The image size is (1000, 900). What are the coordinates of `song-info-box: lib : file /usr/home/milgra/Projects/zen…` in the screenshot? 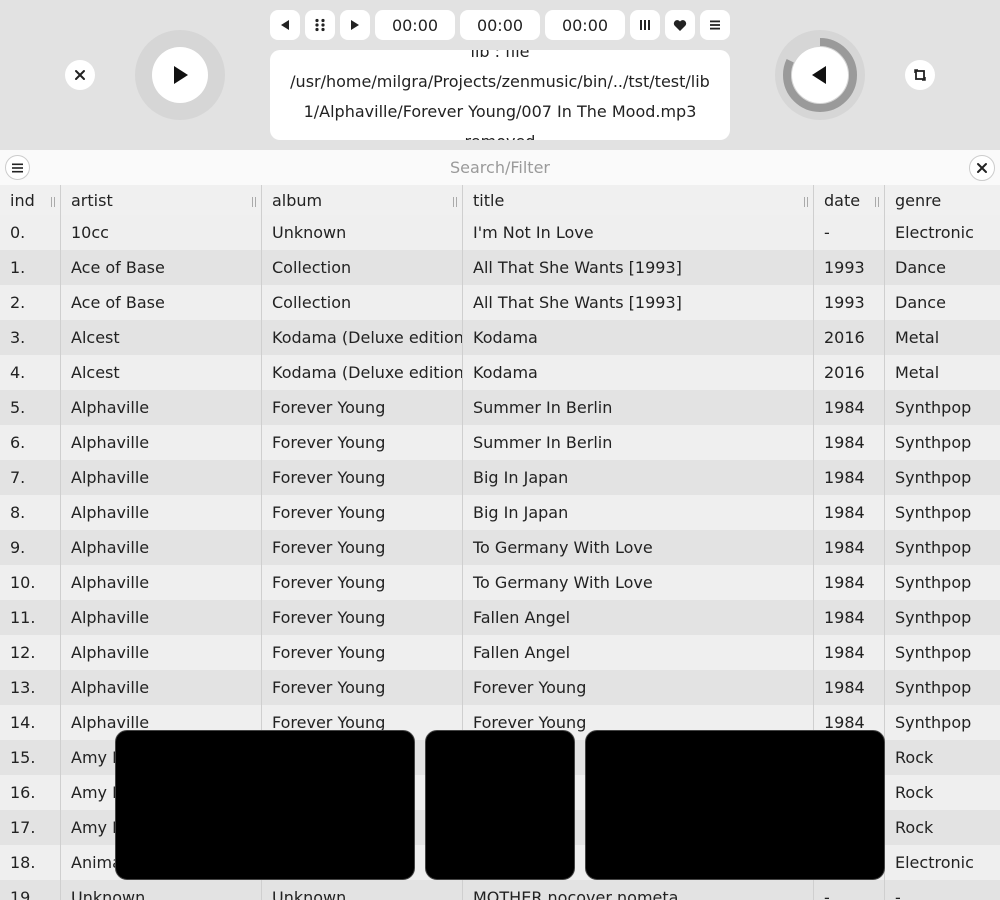 It's located at (500, 95).